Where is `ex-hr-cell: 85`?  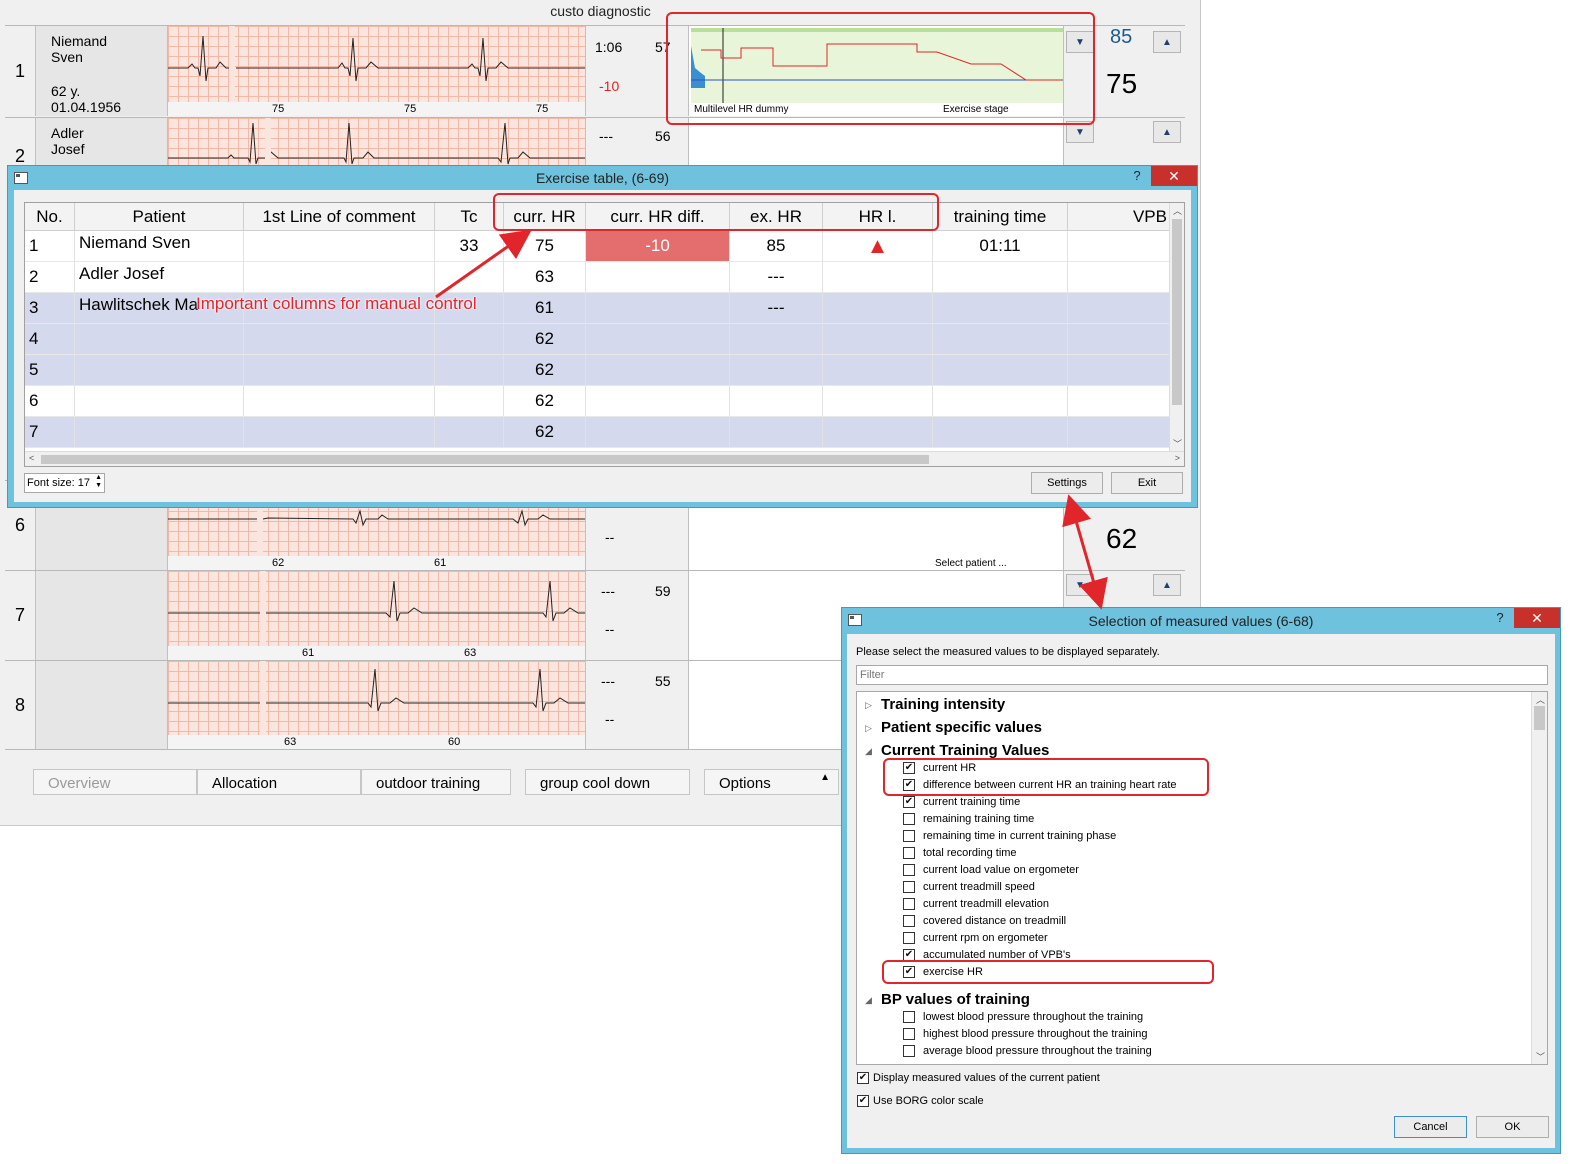 ex-hr-cell: 85 is located at coordinates (776, 246).